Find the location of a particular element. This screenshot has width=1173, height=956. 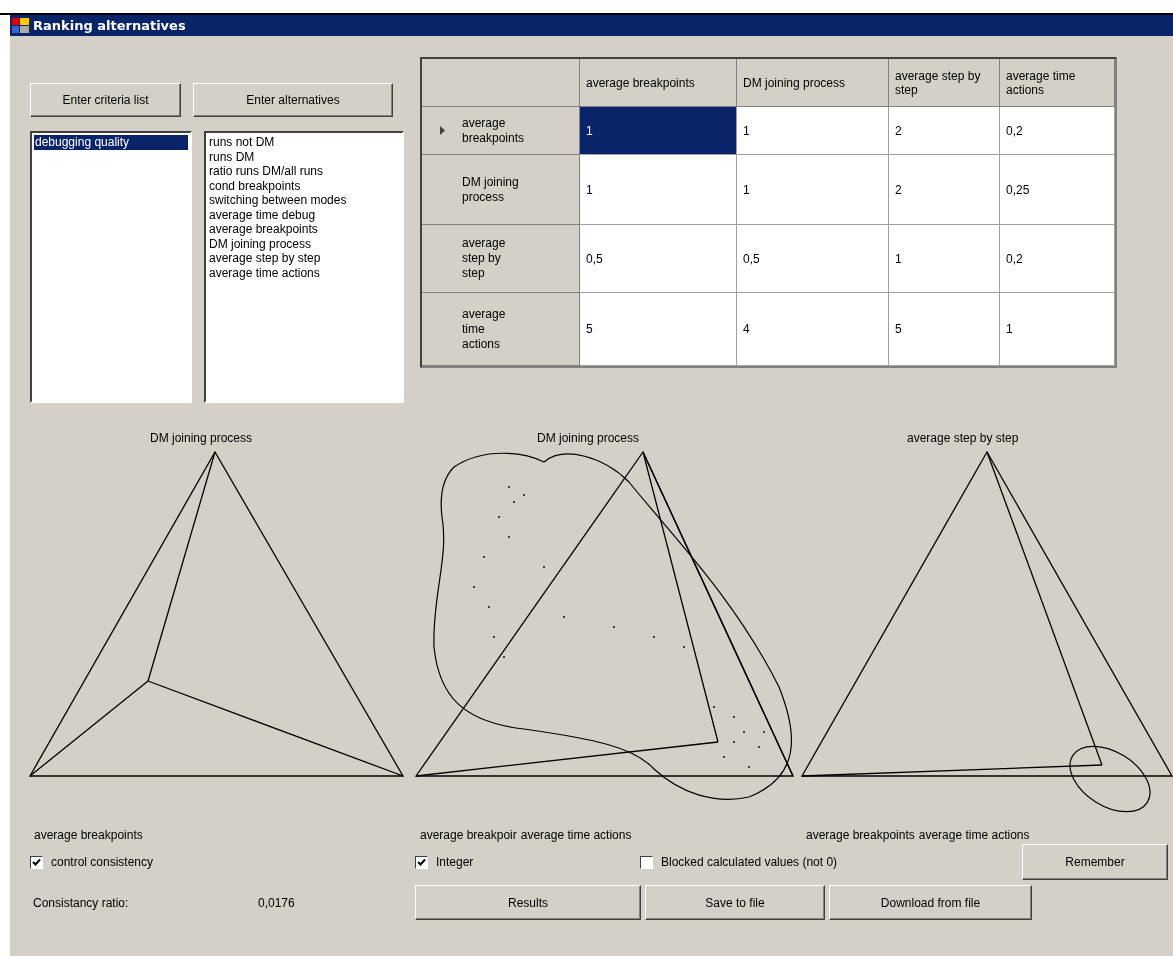

list-item: switching between modes is located at coordinates (304, 200).